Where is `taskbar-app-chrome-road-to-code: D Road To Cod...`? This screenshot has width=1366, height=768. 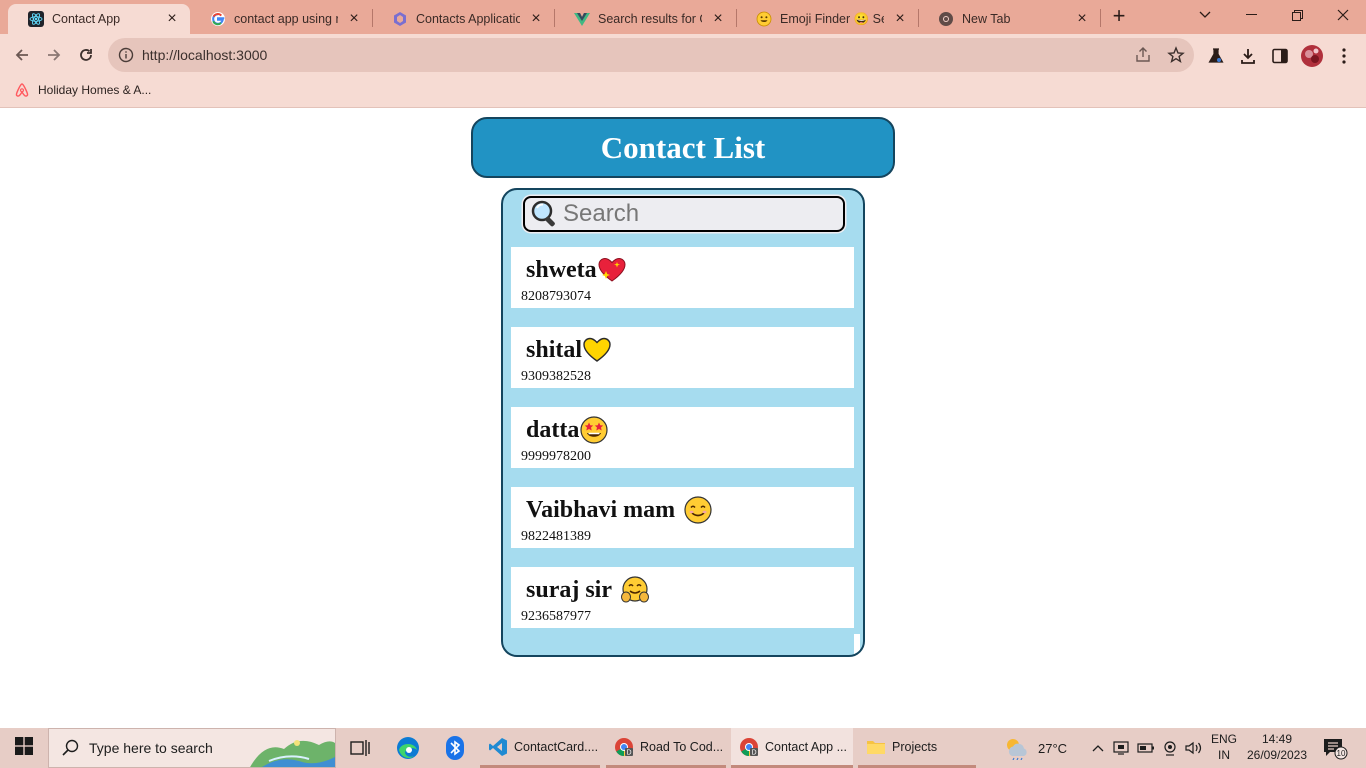
taskbar-app-chrome-road-to-code: D Road To Cod... is located at coordinates (666, 748).